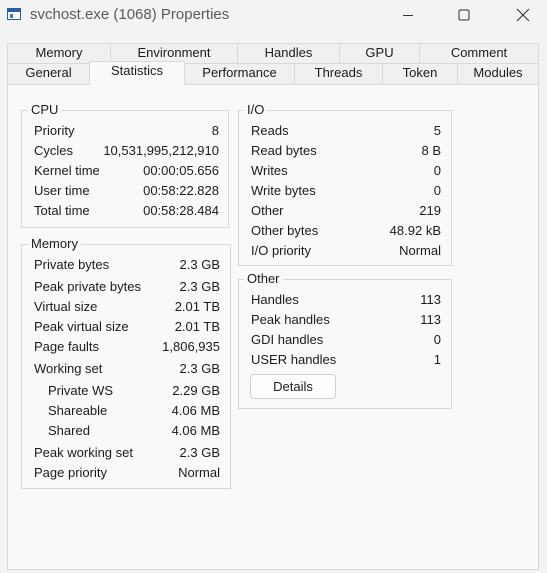 This screenshot has width=547, height=573. I want to click on other-label: Handles, so click(275, 299).